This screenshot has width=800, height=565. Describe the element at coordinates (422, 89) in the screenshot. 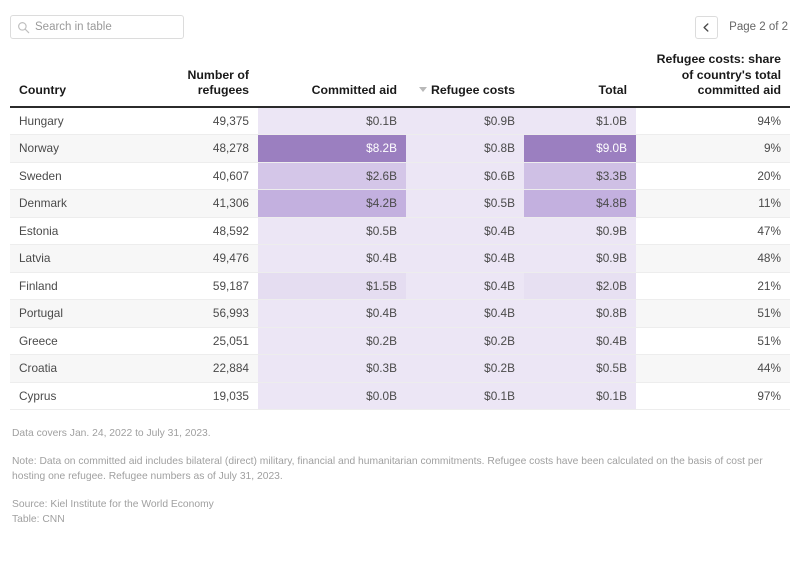

I see `triangle-down-icon` at that location.